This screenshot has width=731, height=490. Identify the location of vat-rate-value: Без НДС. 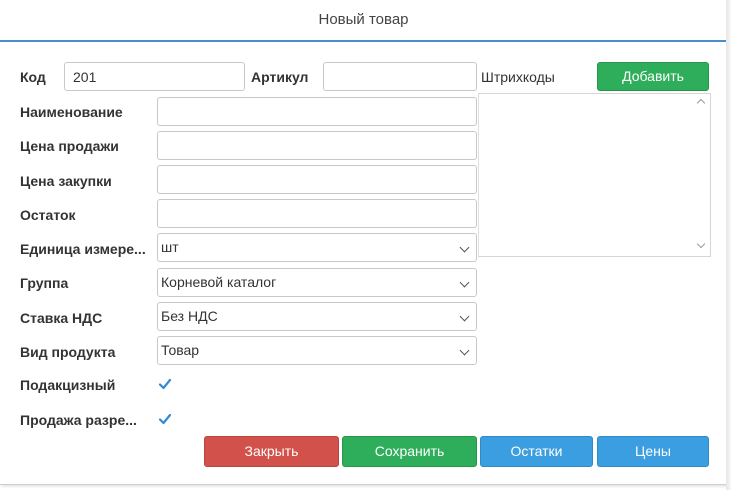
(189, 316).